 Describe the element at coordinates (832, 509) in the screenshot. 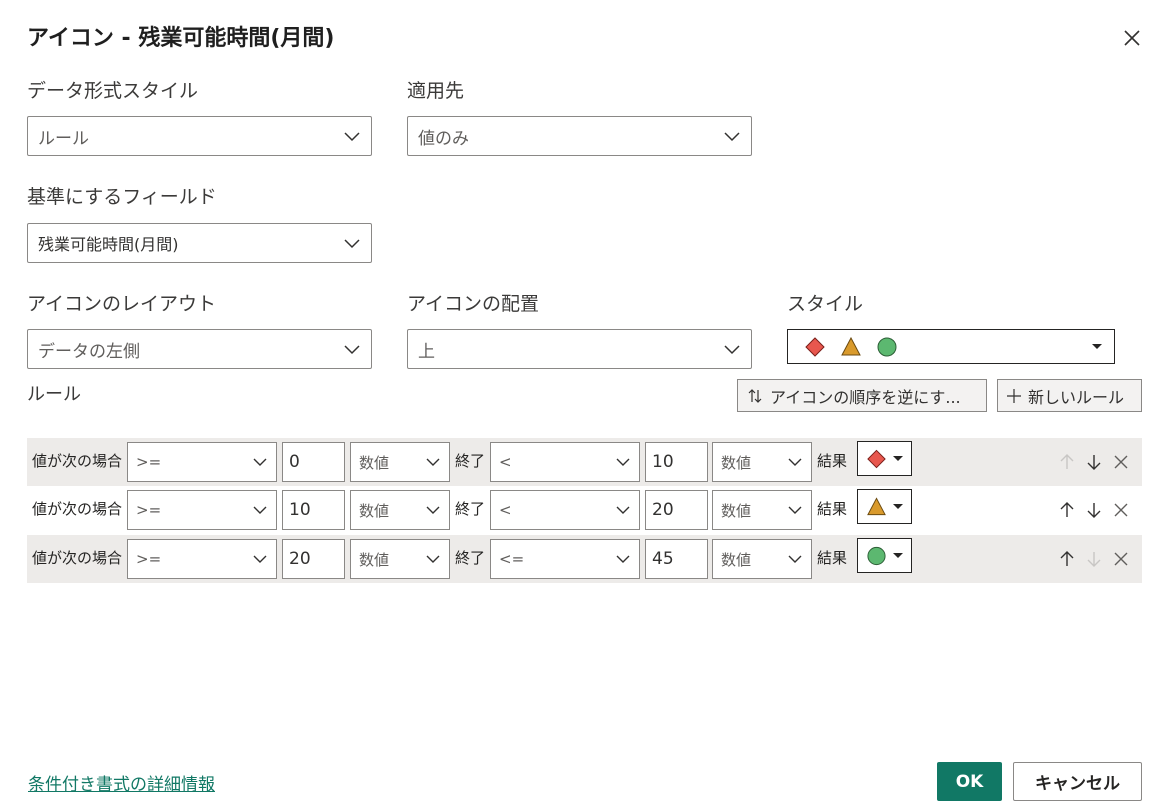

I see `result-label: 結果` at that location.